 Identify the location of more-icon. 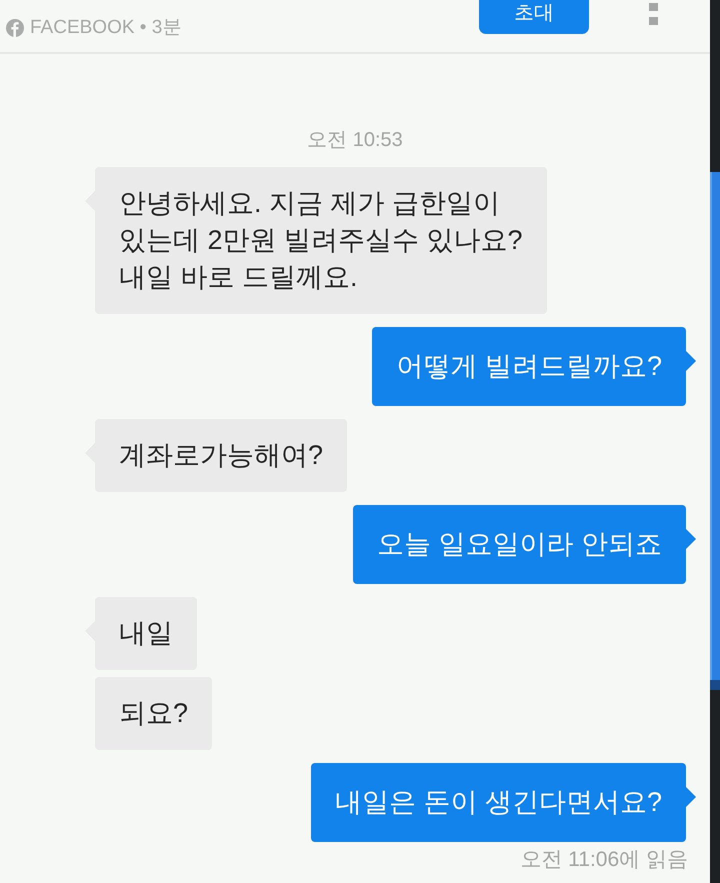
(653, 14).